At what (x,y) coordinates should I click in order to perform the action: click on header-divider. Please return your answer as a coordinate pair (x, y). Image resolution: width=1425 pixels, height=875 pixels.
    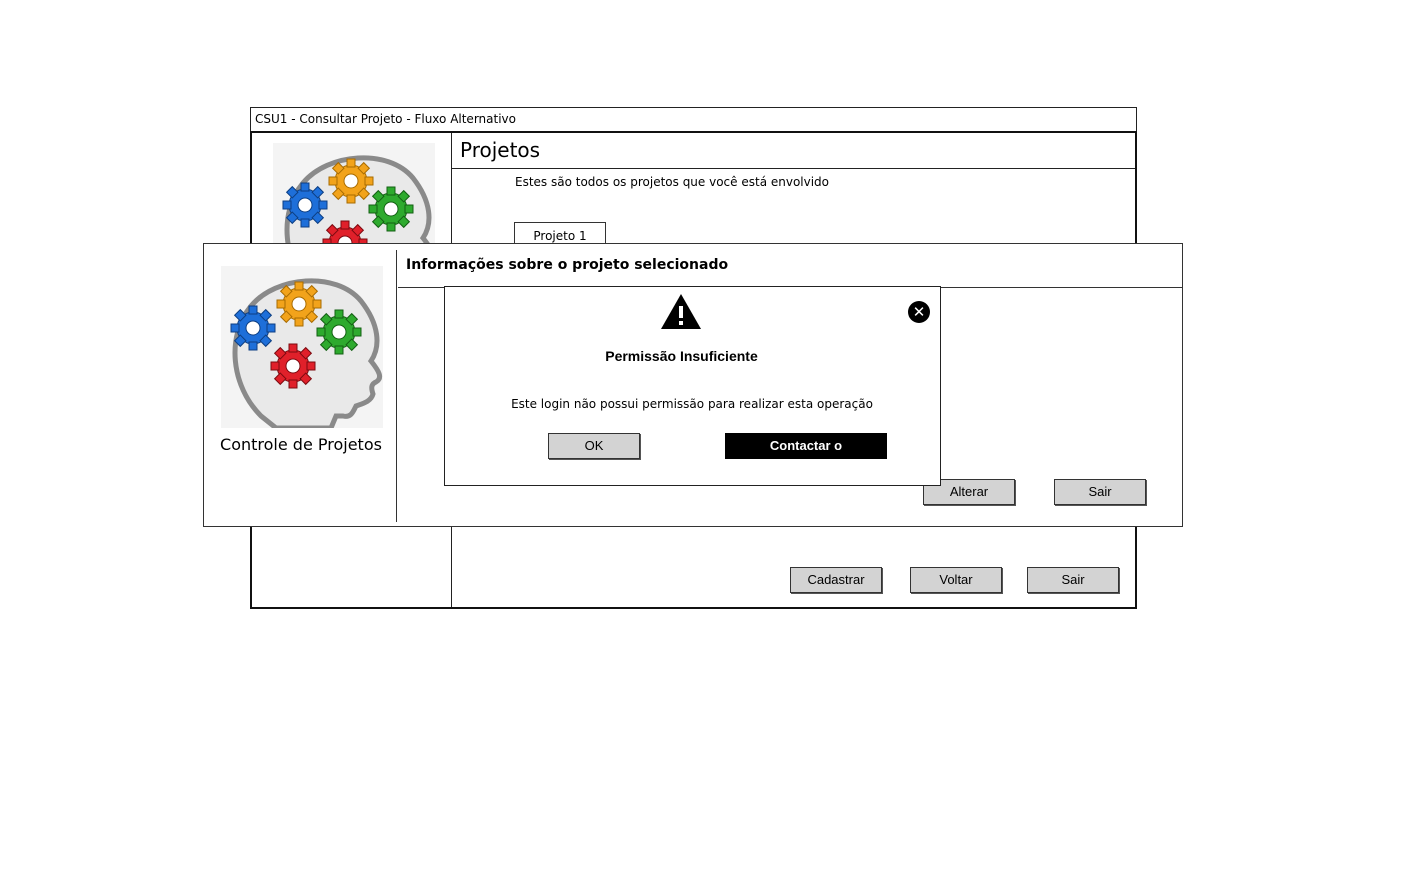
    Looking at the image, I should click on (793, 168).